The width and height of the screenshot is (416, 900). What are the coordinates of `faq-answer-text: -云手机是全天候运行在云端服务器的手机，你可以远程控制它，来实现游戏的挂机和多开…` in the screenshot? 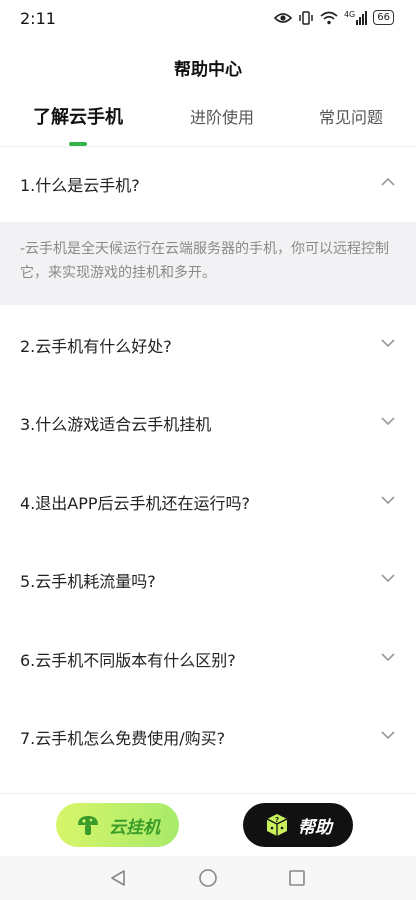 It's located at (205, 261).